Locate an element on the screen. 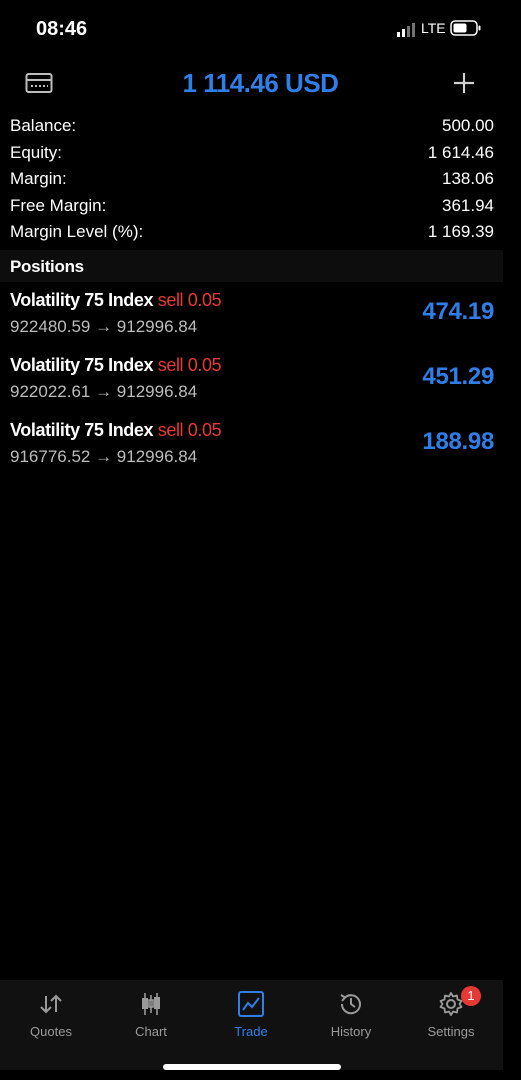 Image resolution: width=521 pixels, height=1080 pixels. notification-badge: 1 is located at coordinates (471, 996).